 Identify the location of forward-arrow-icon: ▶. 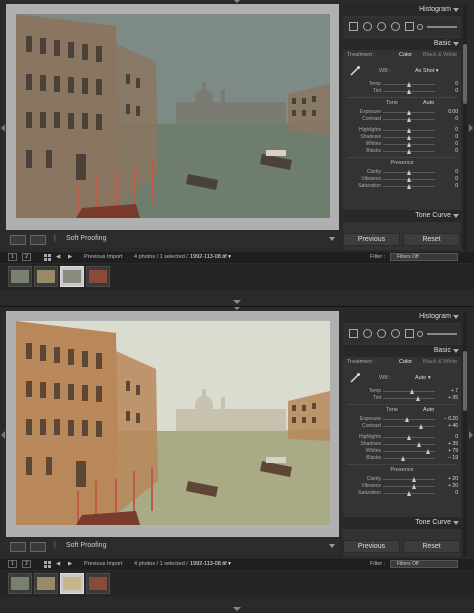
(70, 257).